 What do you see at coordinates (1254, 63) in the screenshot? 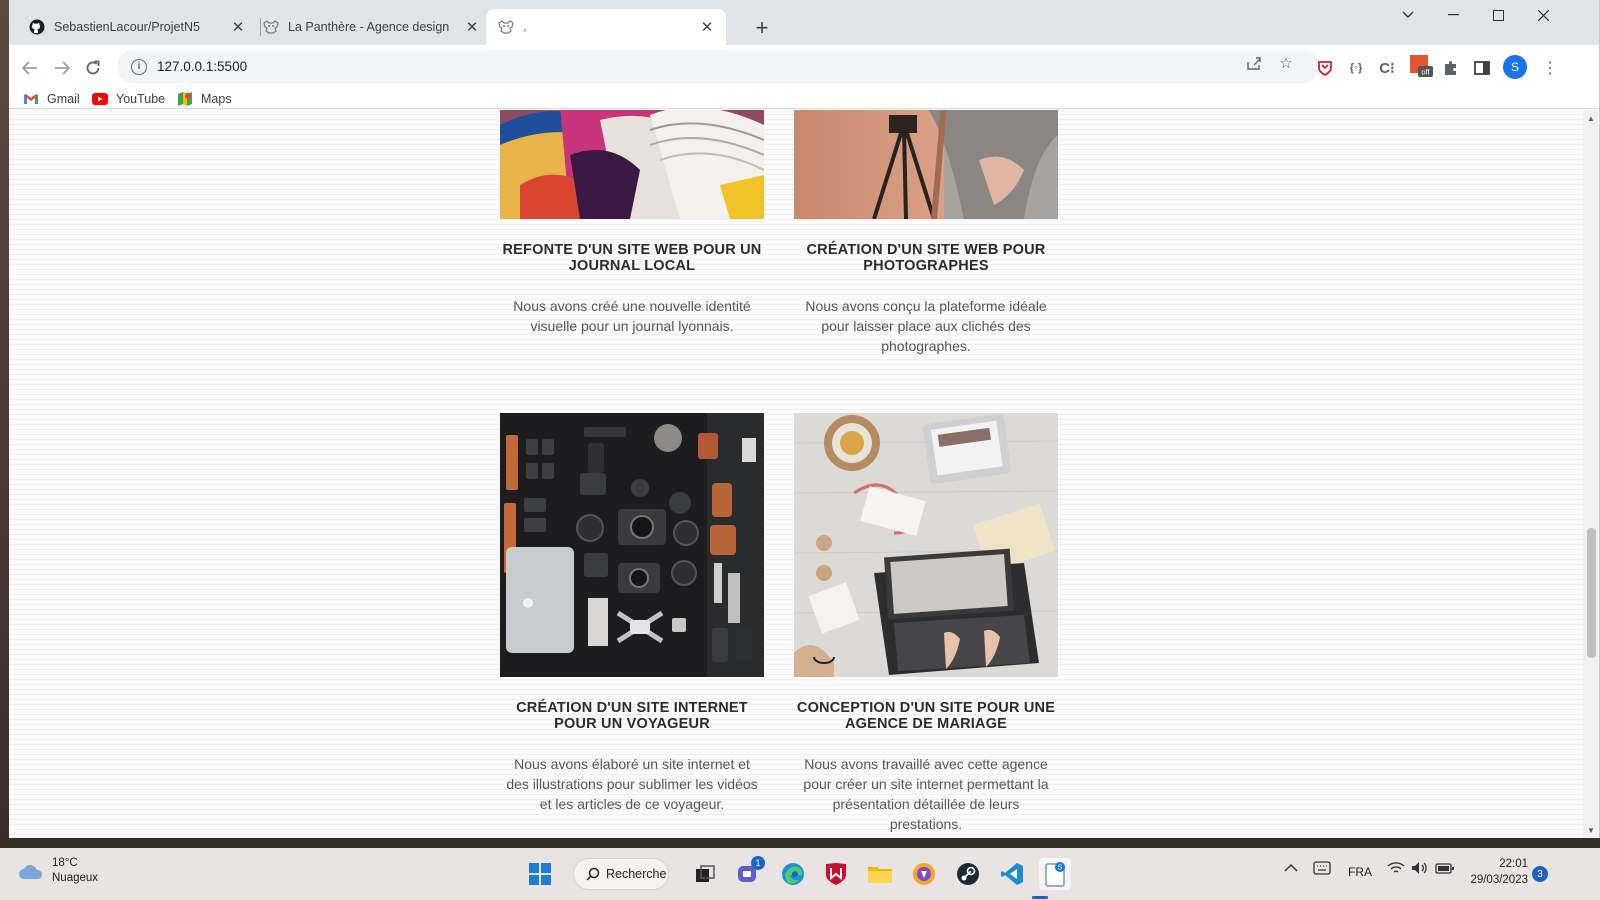
I see `share-icon` at bounding box center [1254, 63].